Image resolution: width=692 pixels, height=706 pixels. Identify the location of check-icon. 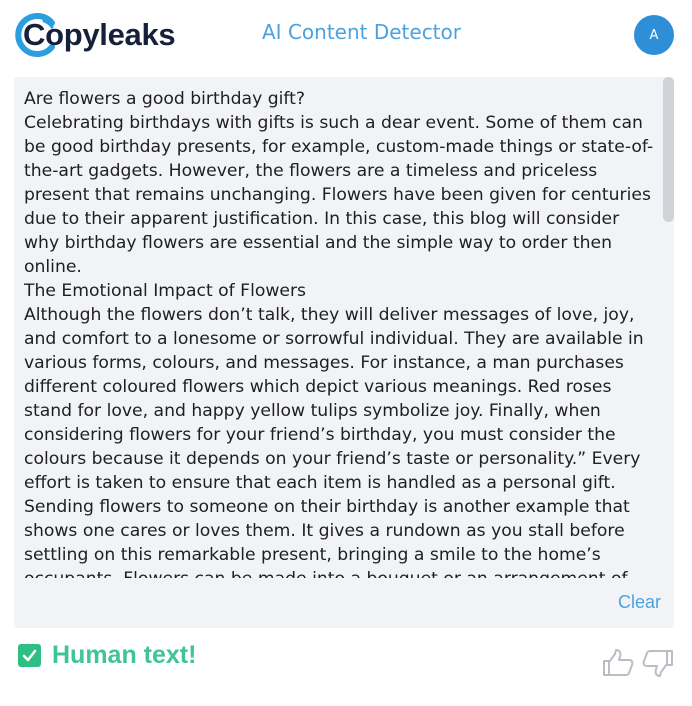
(29, 655).